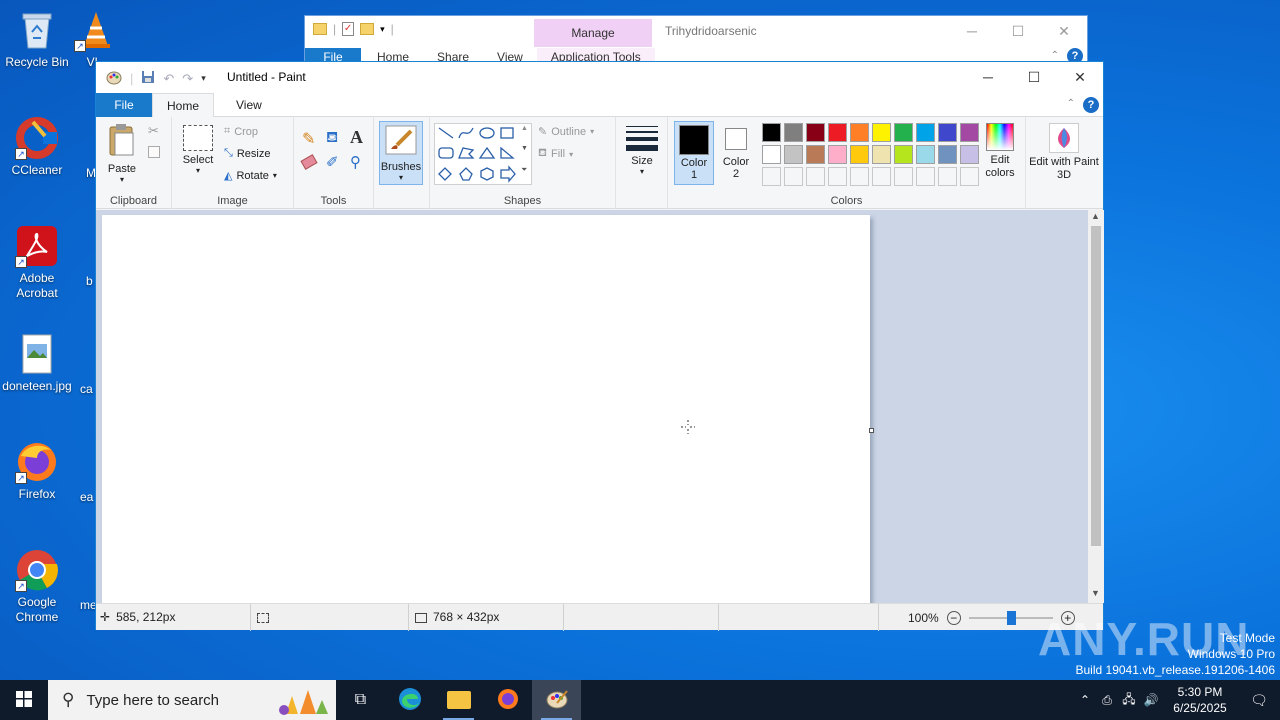 The width and height of the screenshot is (1280, 720). Describe the element at coordinates (1085, 700) in the screenshot. I see `show-hidden-icons-icon: ⌃` at that location.